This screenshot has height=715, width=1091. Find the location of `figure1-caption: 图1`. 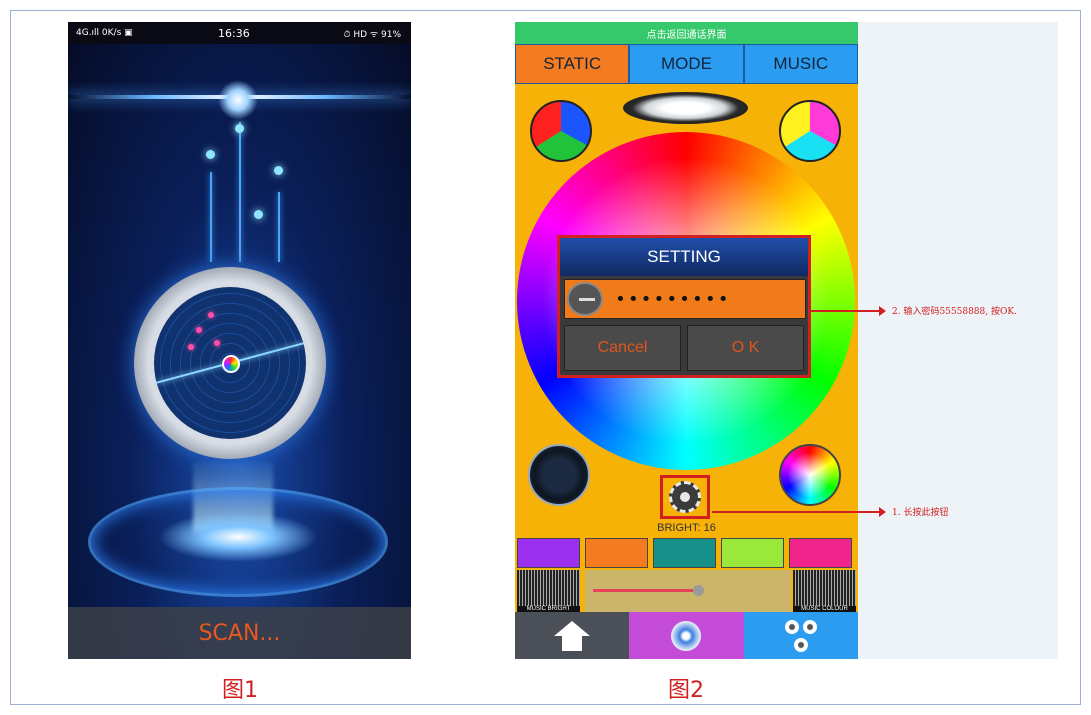

figure1-caption: 图1 is located at coordinates (240, 690).